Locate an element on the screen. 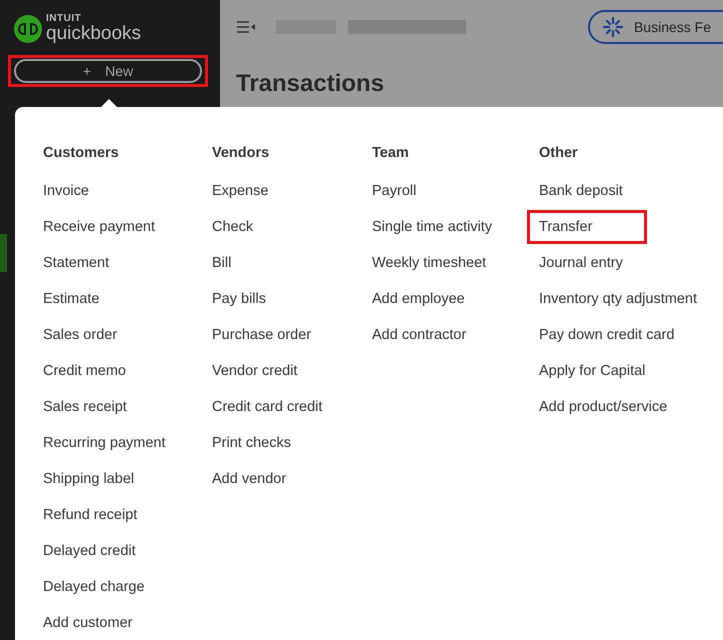 Image resolution: width=723 pixels, height=640 pixels. menu-item: Delayed credit is located at coordinates (89, 551).